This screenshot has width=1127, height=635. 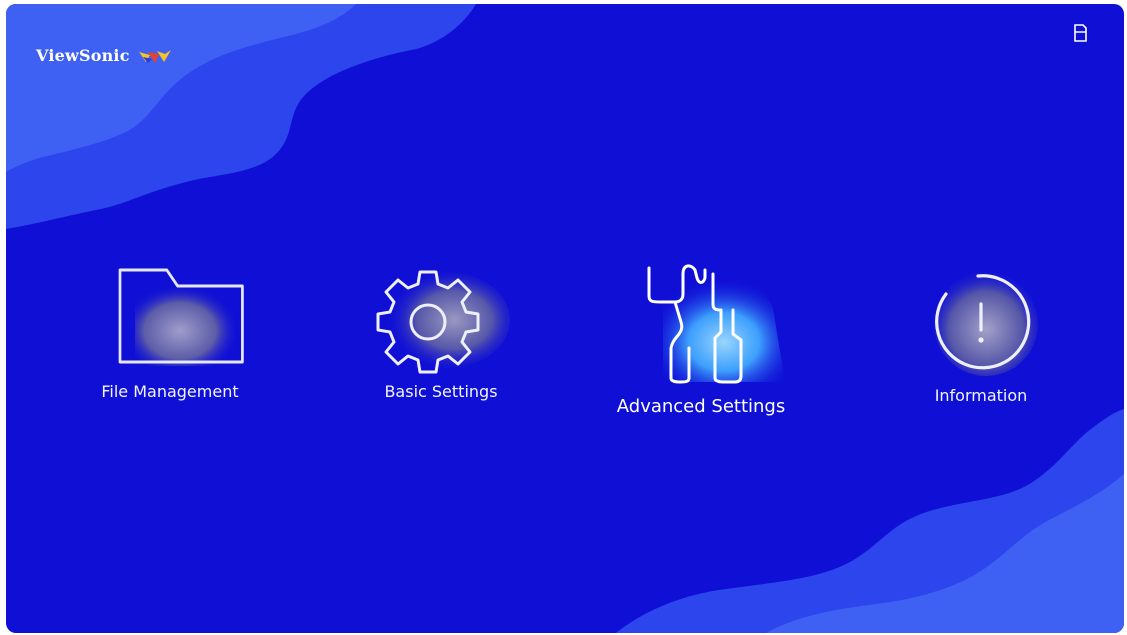 I want to click on menu-label-information: Information, so click(x=981, y=395).